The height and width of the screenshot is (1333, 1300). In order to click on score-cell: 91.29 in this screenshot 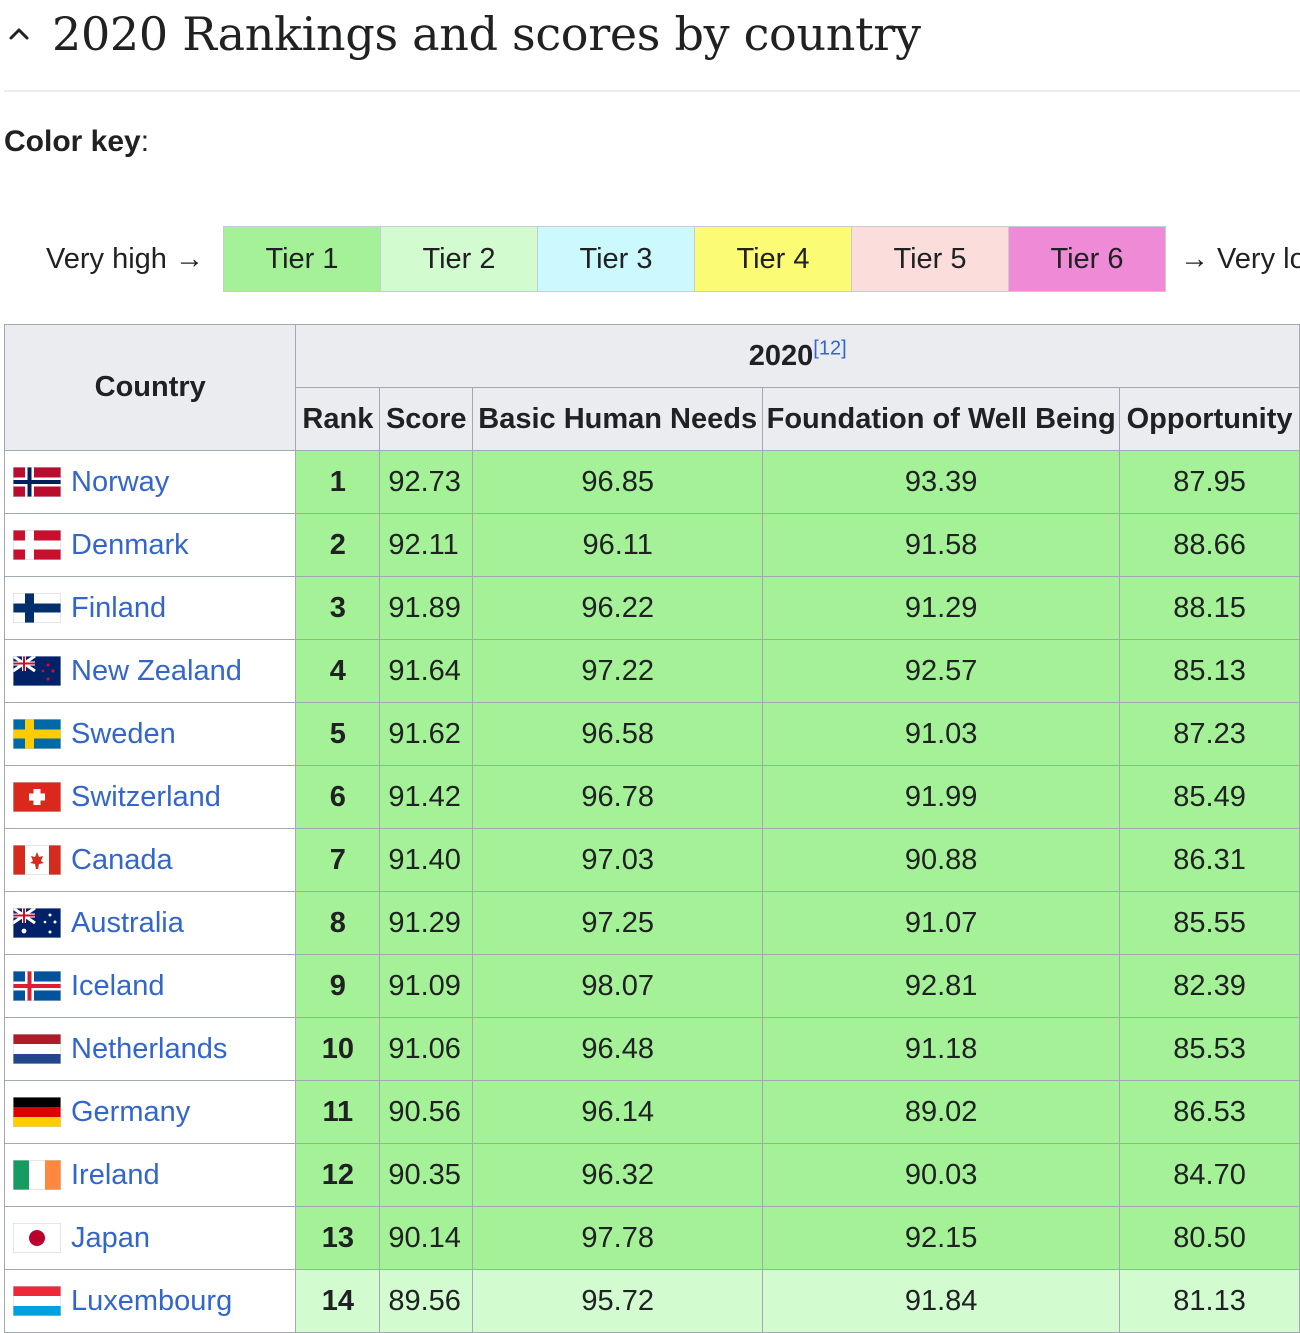, I will do `click(426, 923)`.